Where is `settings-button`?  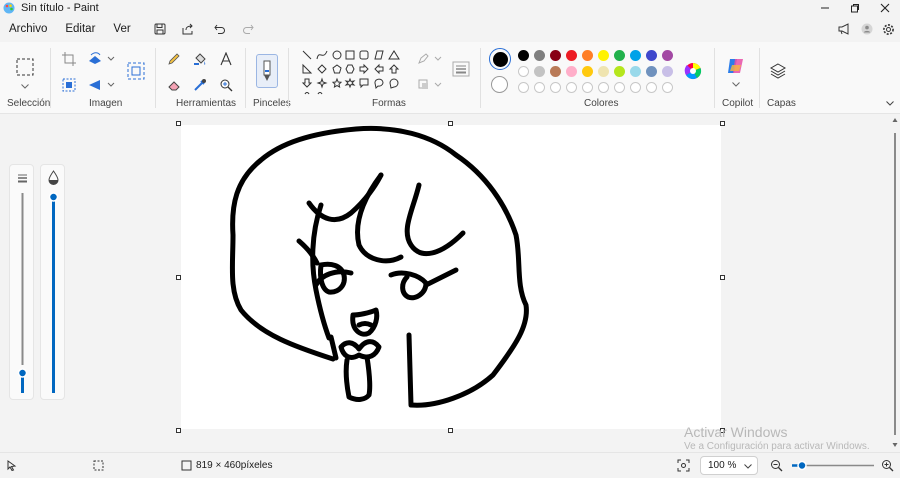 settings-button is located at coordinates (886, 29).